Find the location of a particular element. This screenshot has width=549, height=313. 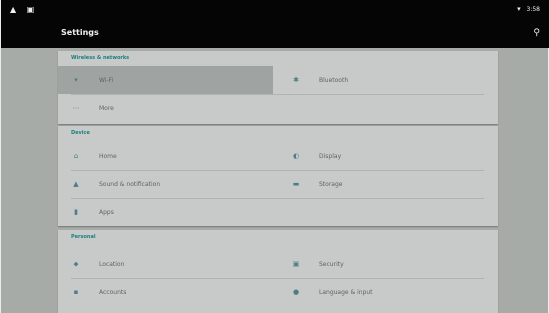

lock-icon: ▣ is located at coordinates (296, 264).